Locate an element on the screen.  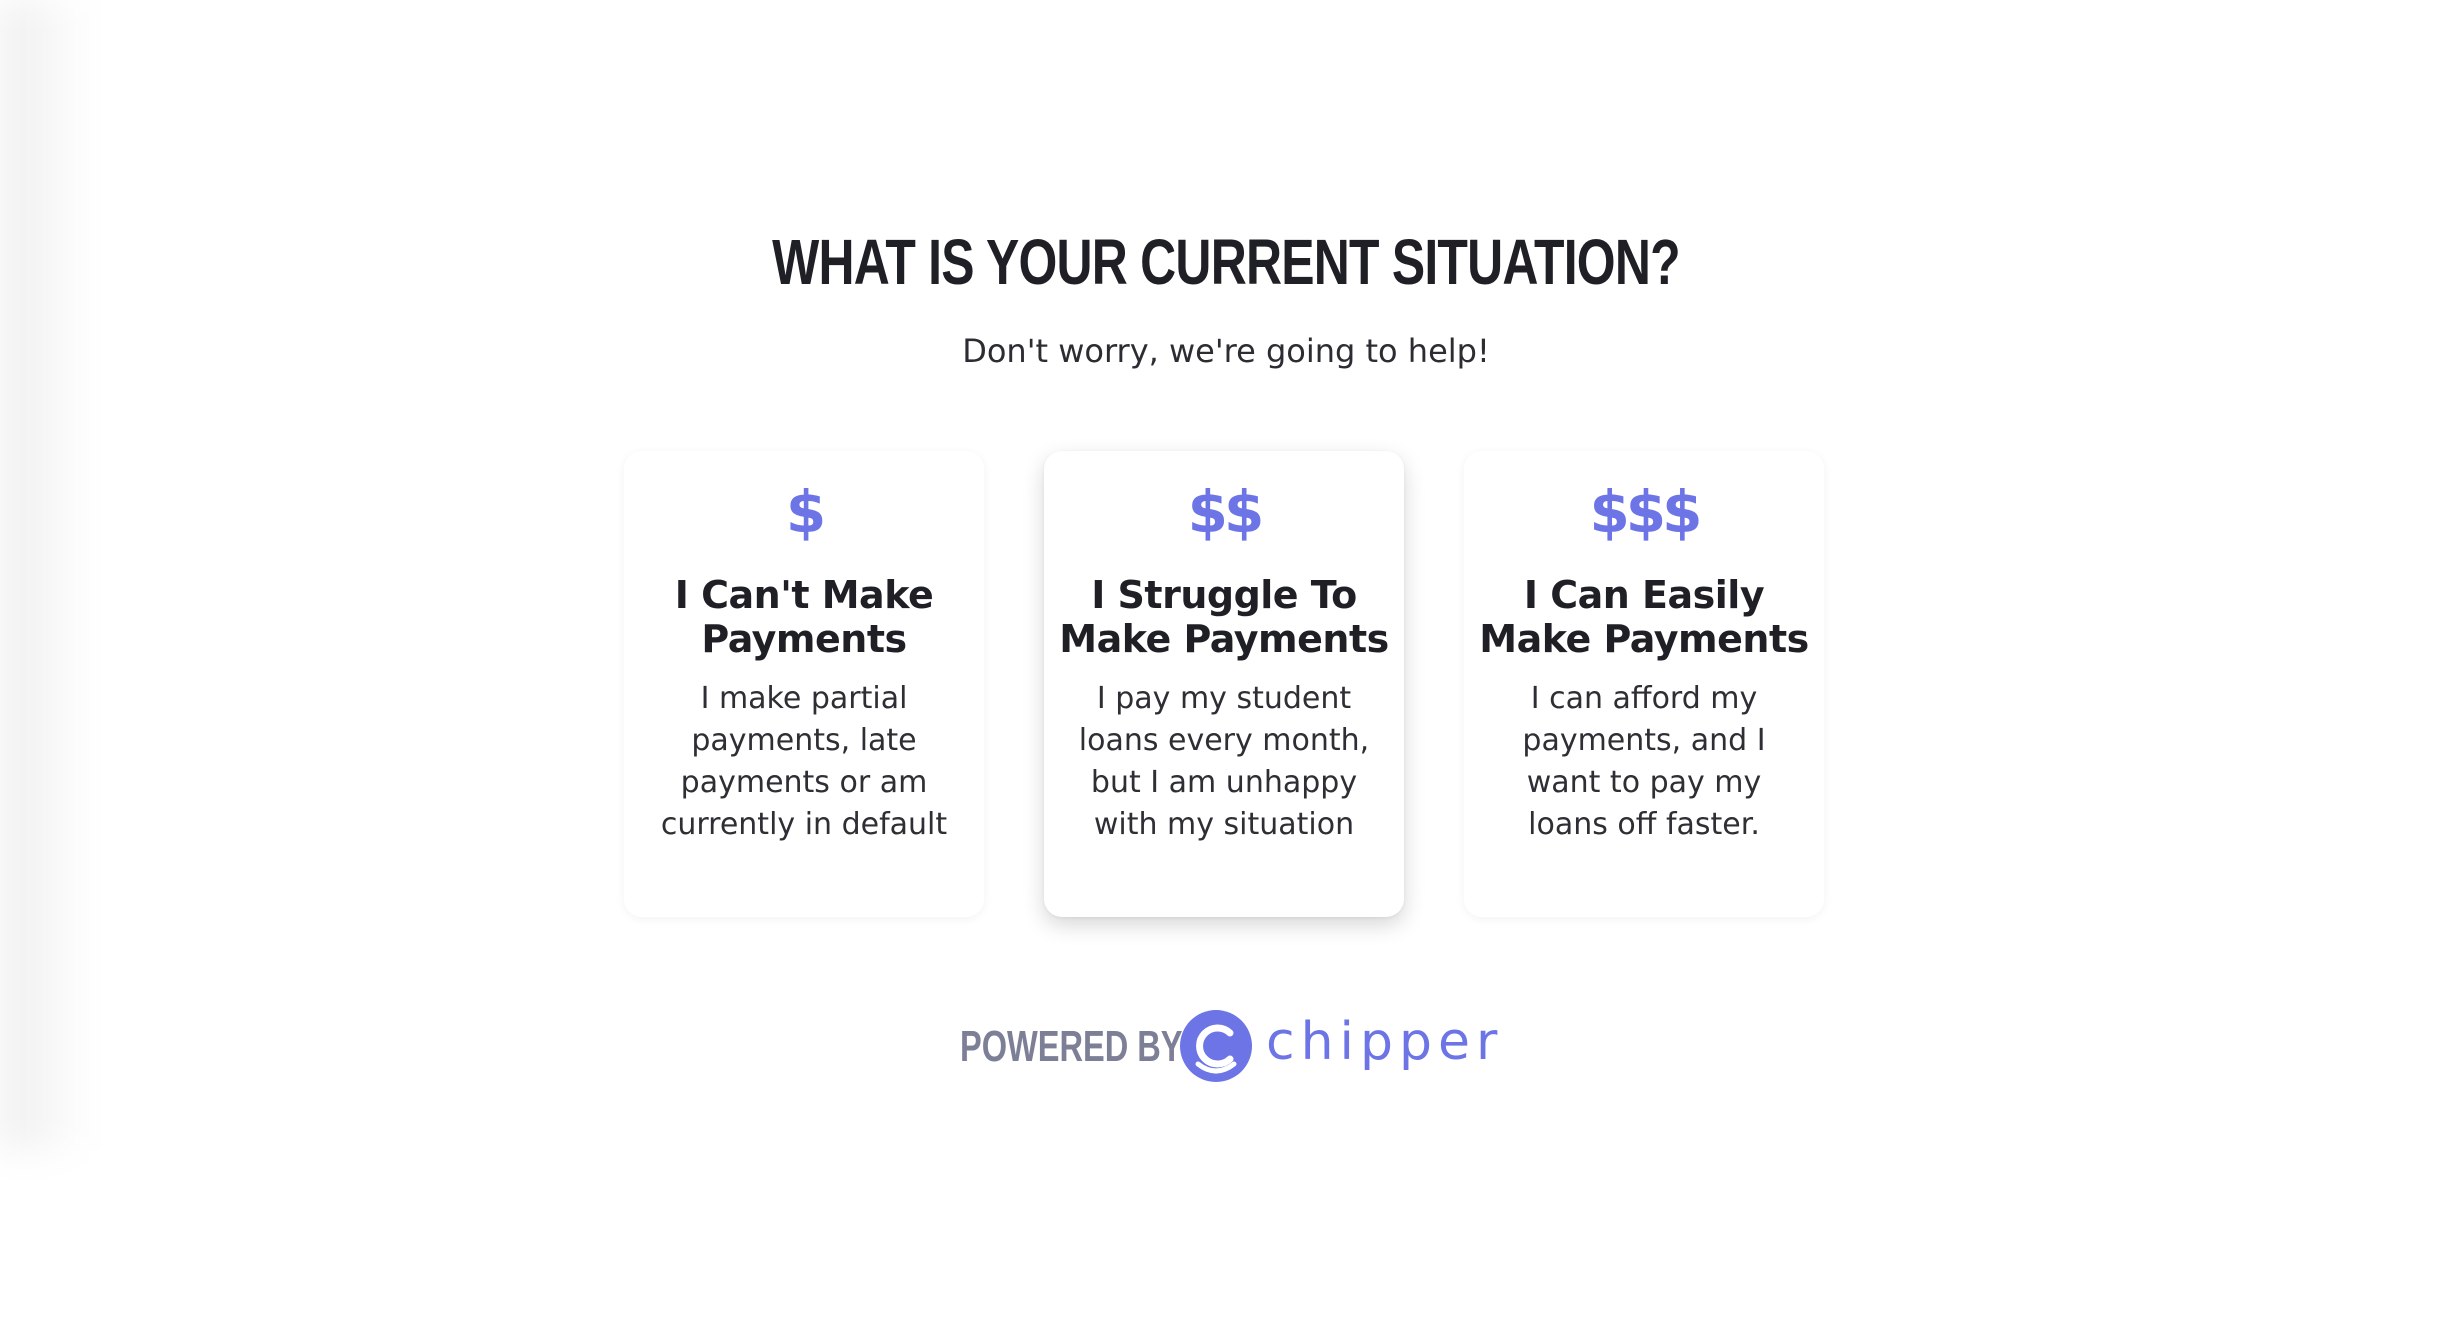
dollar-2-icon: $$ is located at coordinates (1226, 512).